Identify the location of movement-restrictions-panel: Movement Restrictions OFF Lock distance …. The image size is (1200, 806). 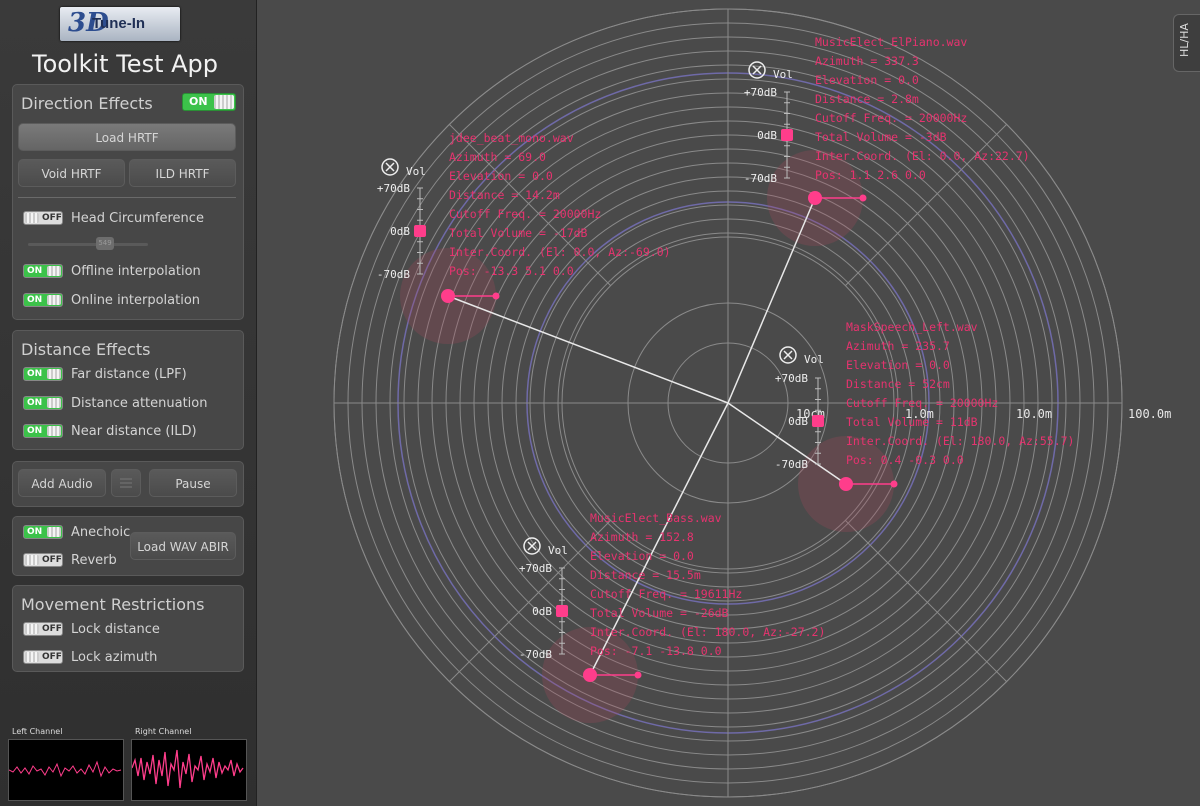
(128, 628).